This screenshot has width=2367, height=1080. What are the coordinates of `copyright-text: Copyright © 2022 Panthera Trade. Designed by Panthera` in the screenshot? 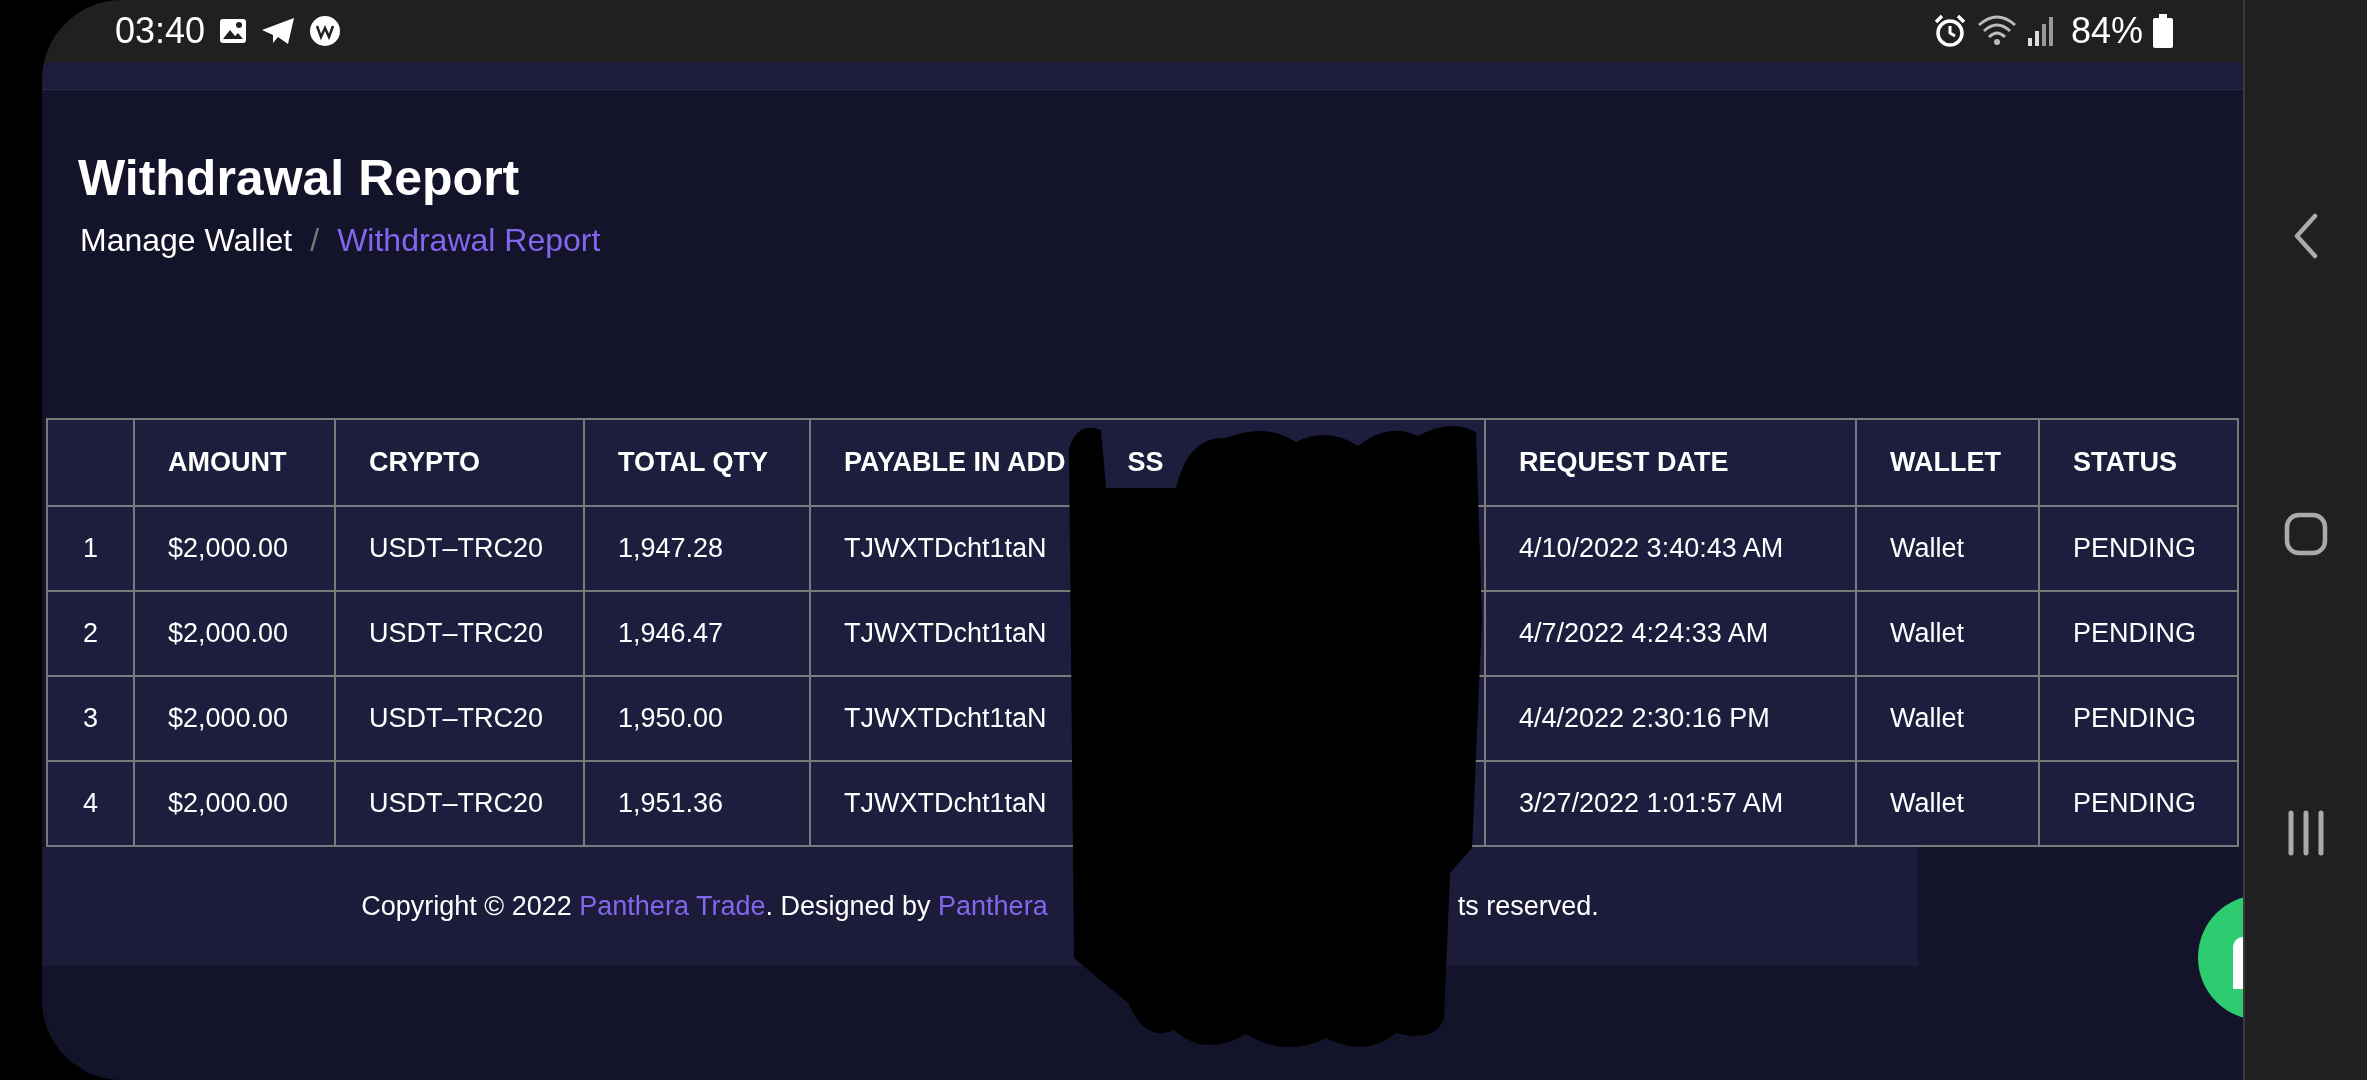 It's located at (704, 907).